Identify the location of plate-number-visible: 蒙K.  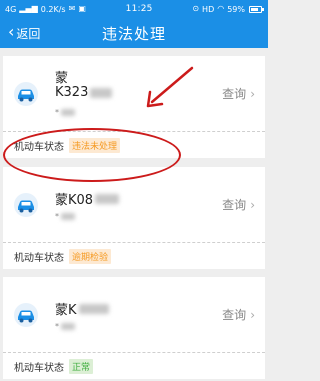
(66, 310).